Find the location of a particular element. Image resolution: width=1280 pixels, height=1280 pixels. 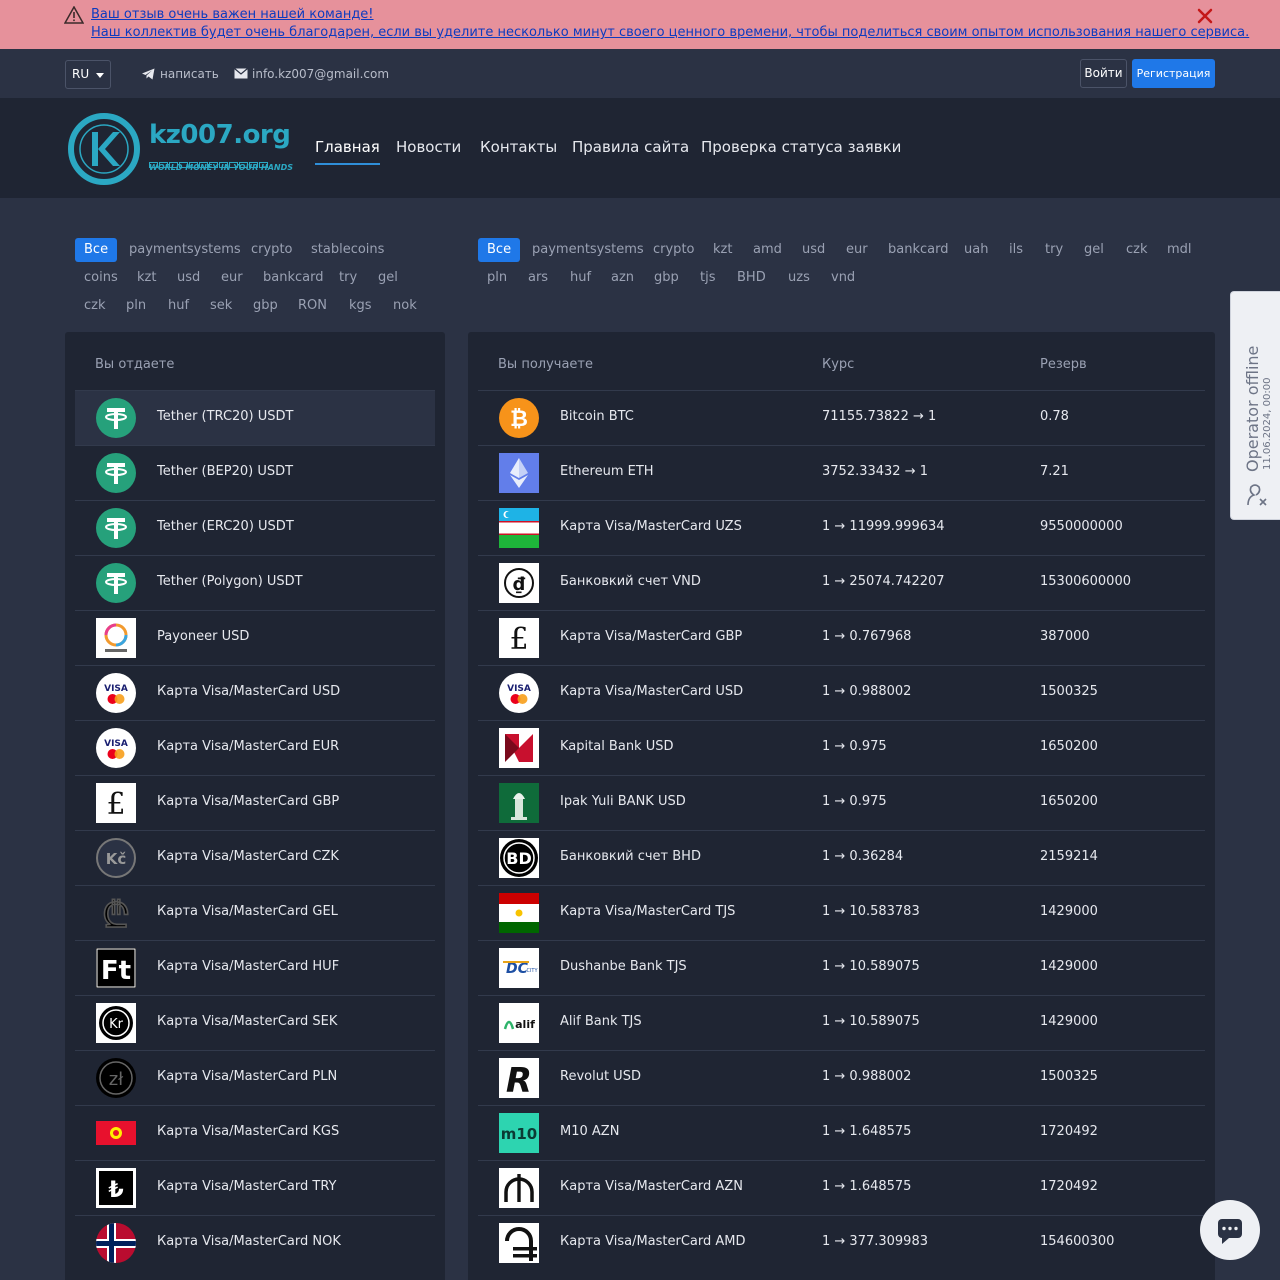

filter-left-all: Все is located at coordinates (96, 250).